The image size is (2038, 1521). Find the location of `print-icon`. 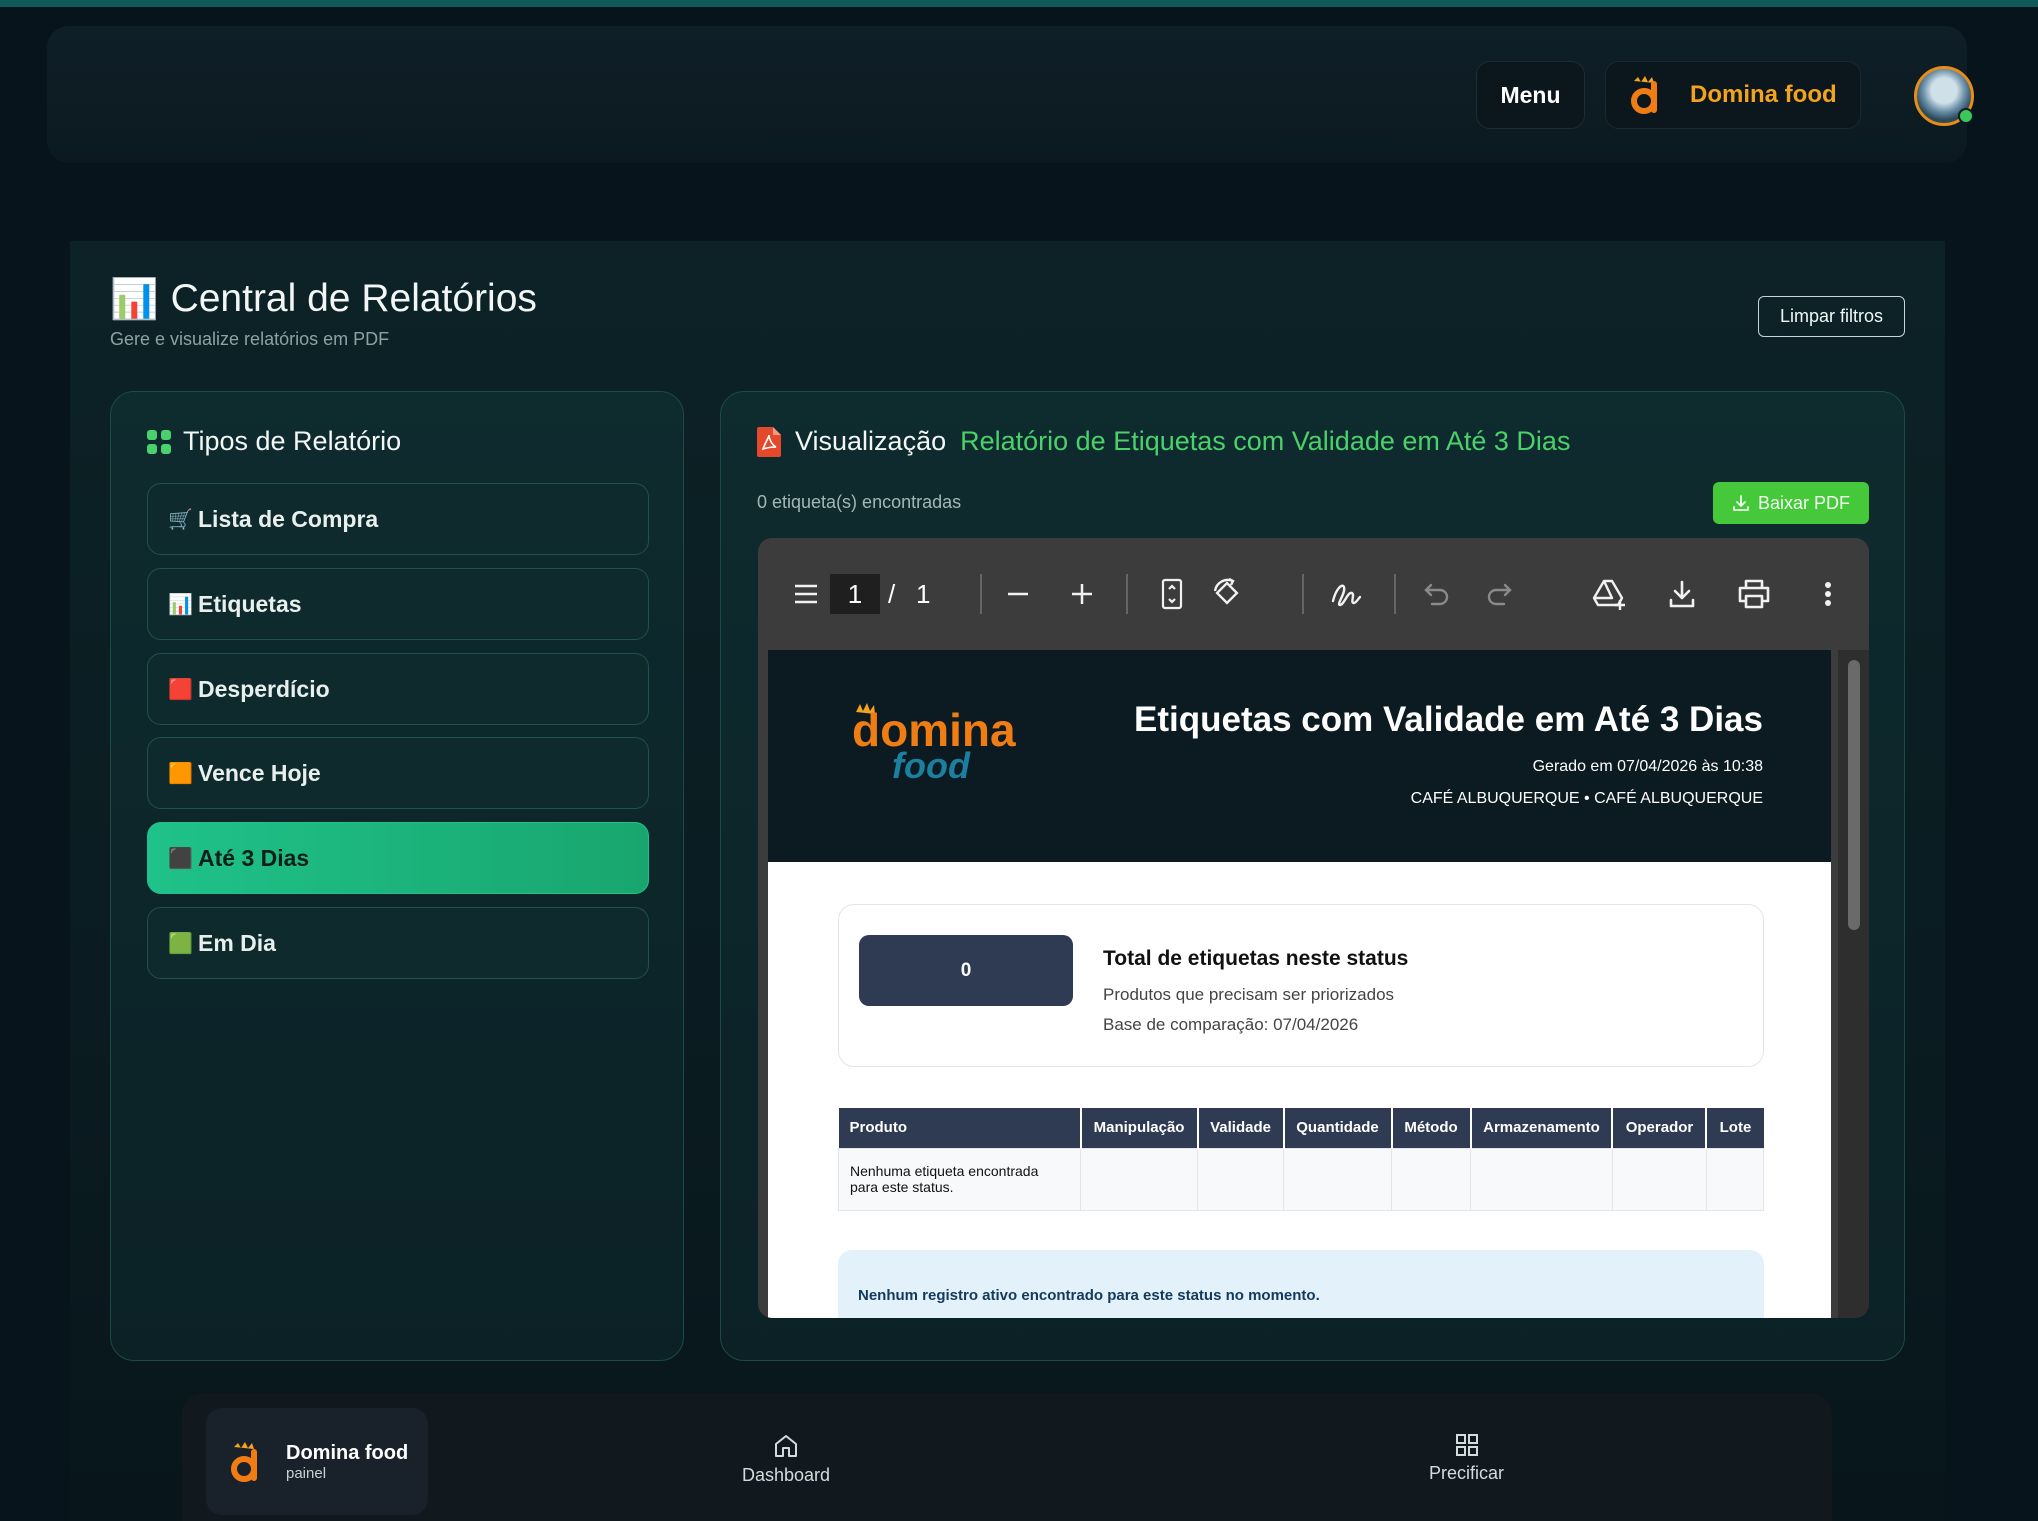

print-icon is located at coordinates (1754, 594).